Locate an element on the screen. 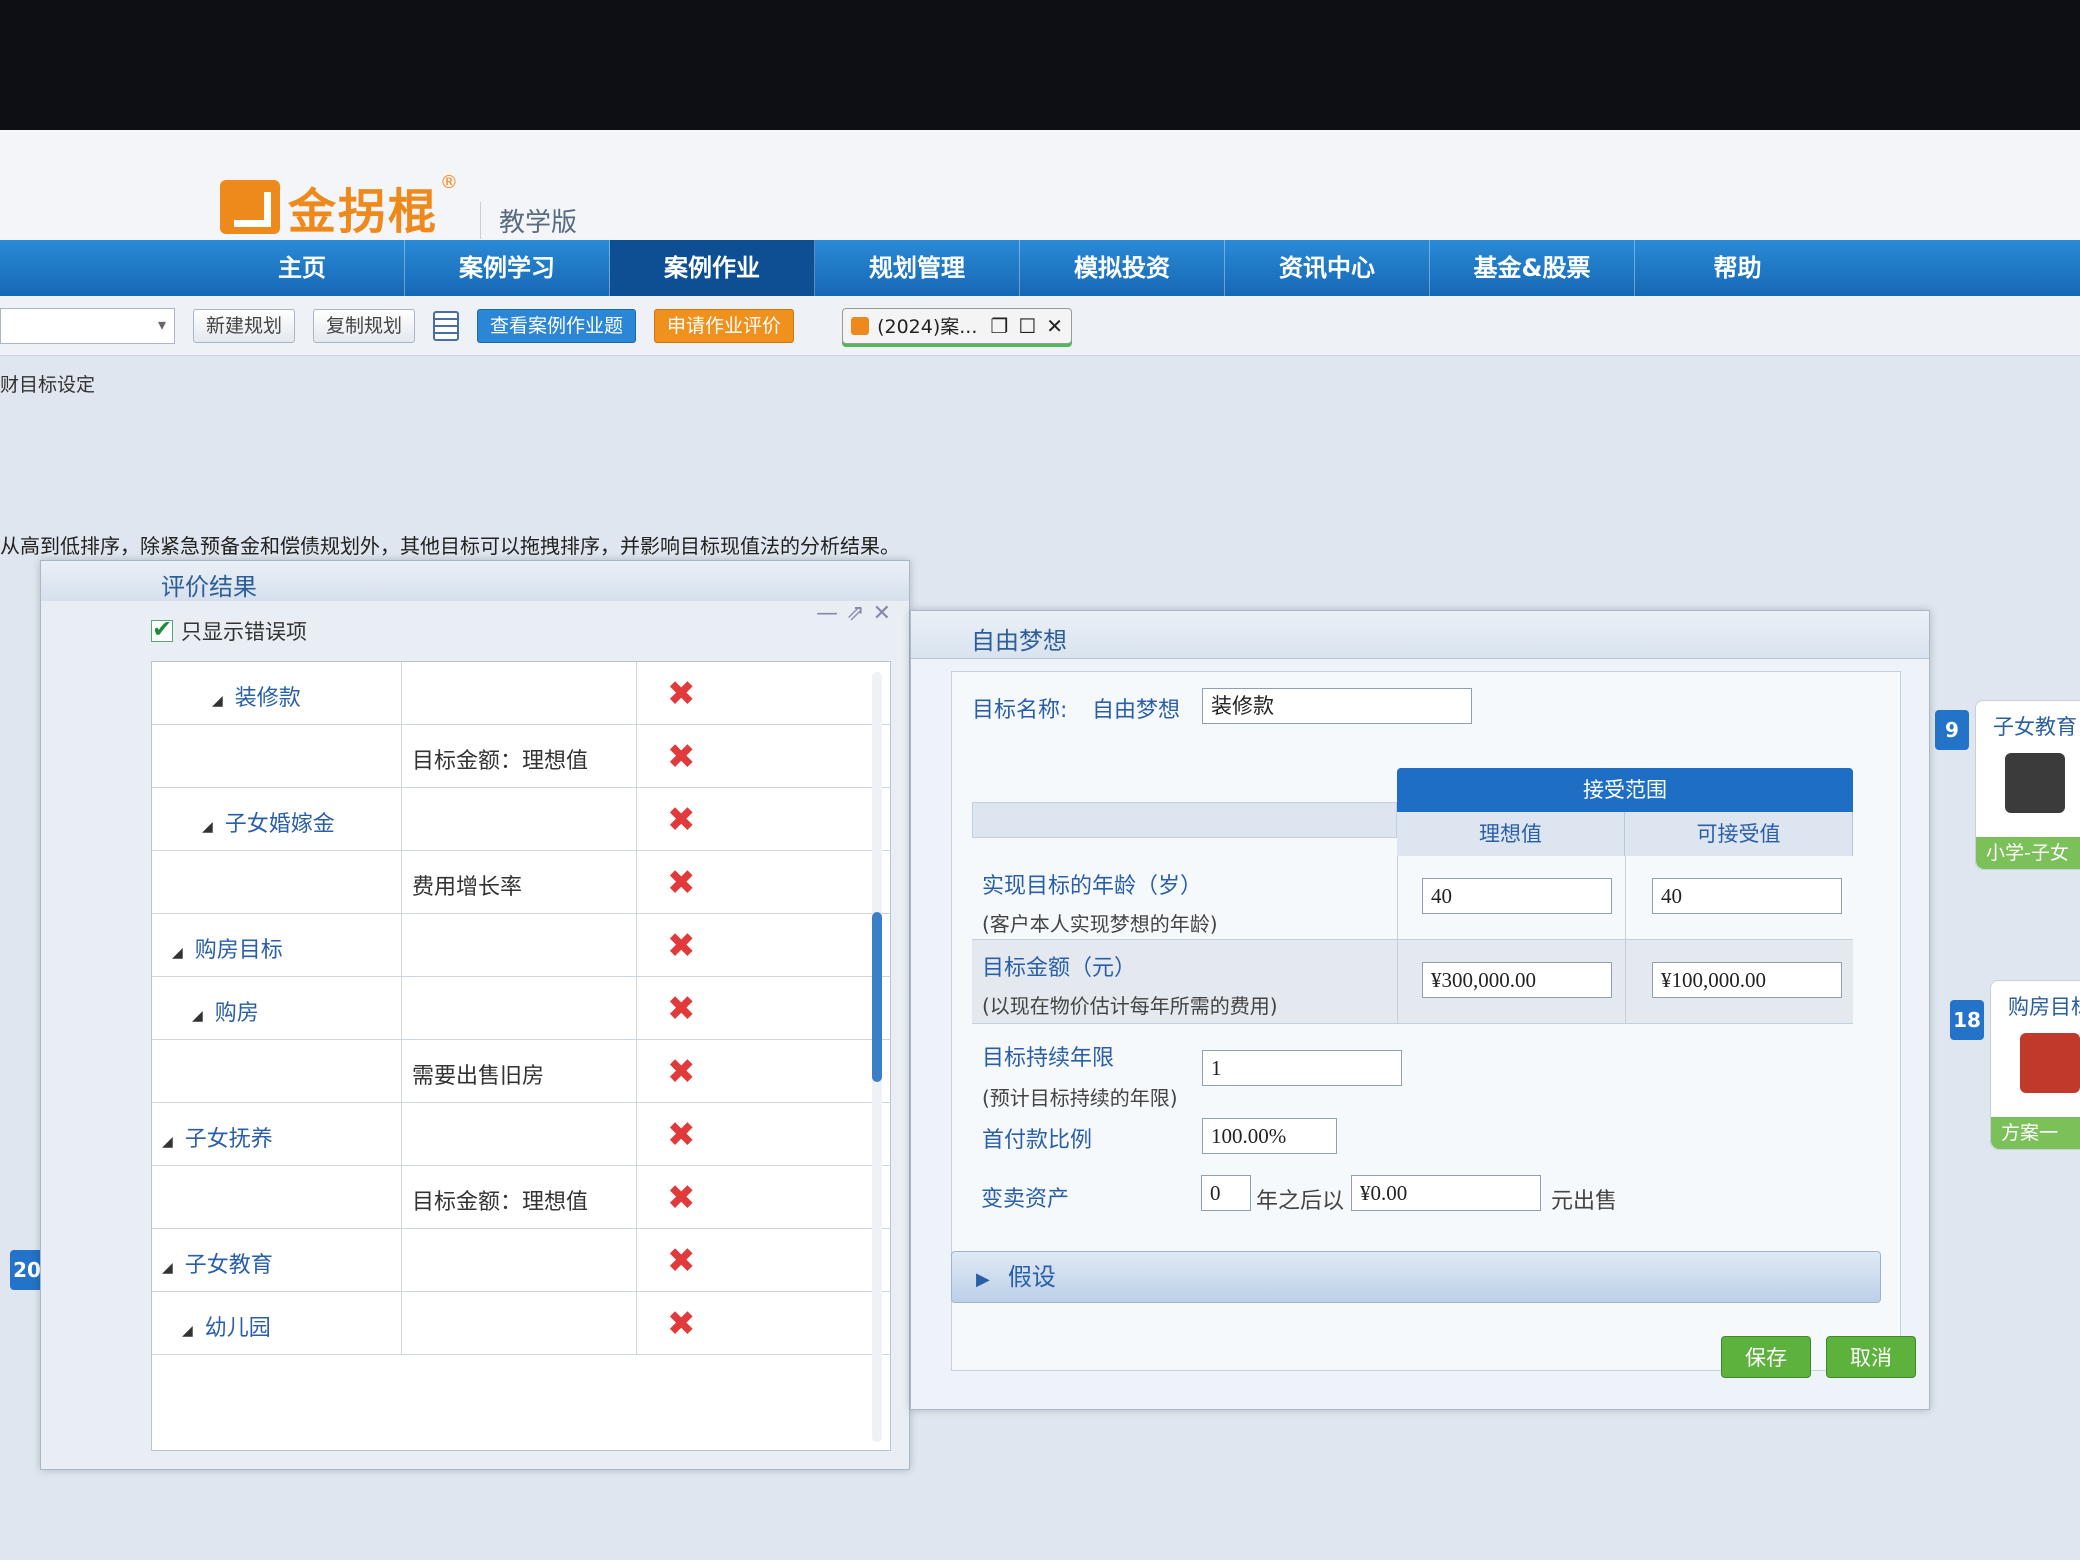  brand-logo: 金拐棍 ® is located at coordinates (339, 207).